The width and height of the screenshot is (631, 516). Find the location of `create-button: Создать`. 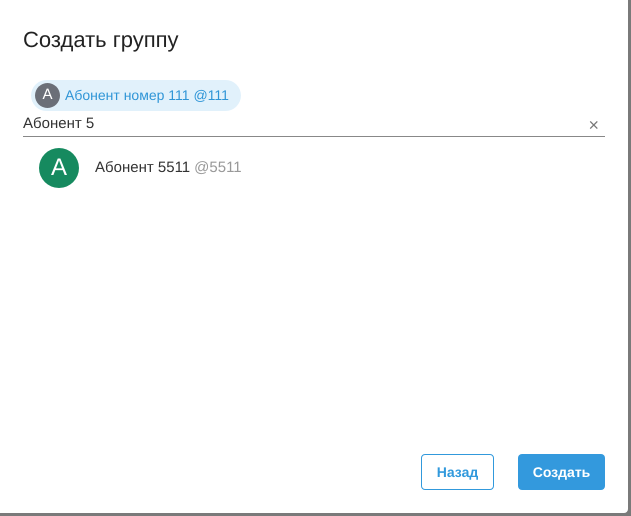

create-button: Создать is located at coordinates (561, 472).